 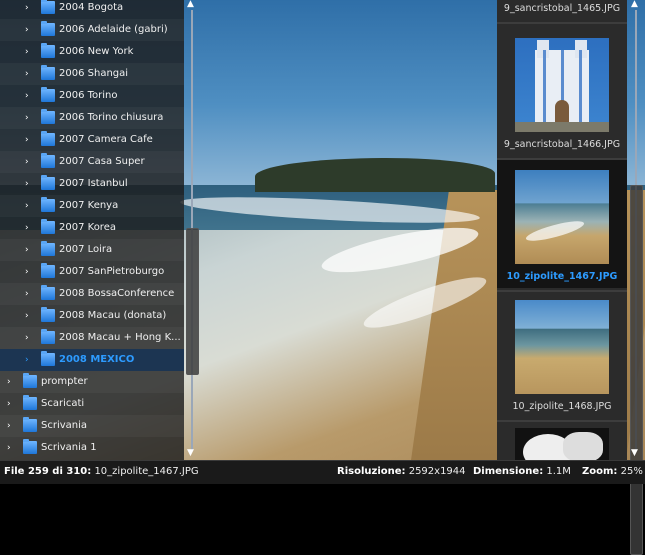 I want to click on folder-row: › 2007 Casa Super, so click(x=92, y=162).